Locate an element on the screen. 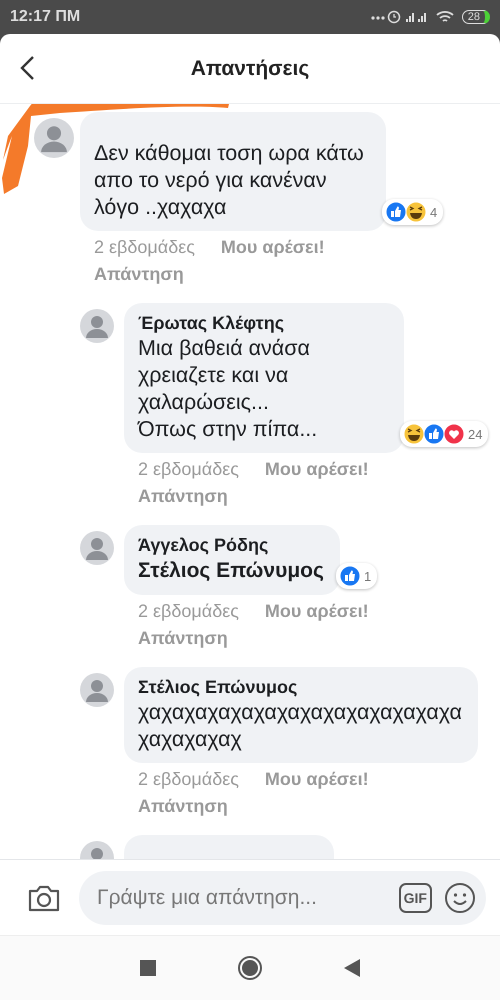  page-title: Απαντήσεις is located at coordinates (250, 68).